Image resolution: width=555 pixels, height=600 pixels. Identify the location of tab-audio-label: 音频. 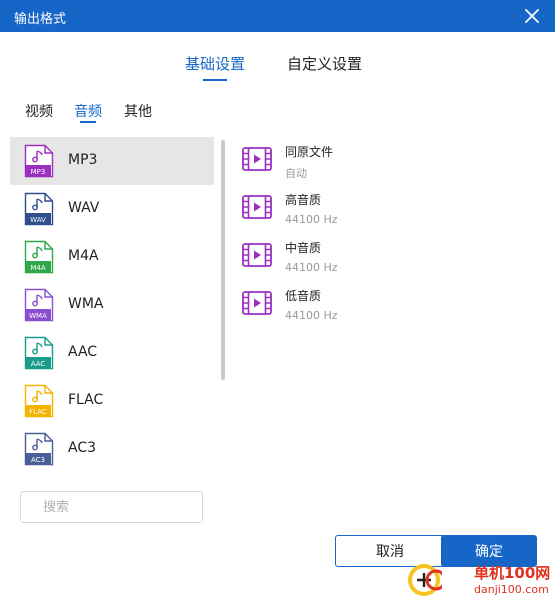
(88, 112).